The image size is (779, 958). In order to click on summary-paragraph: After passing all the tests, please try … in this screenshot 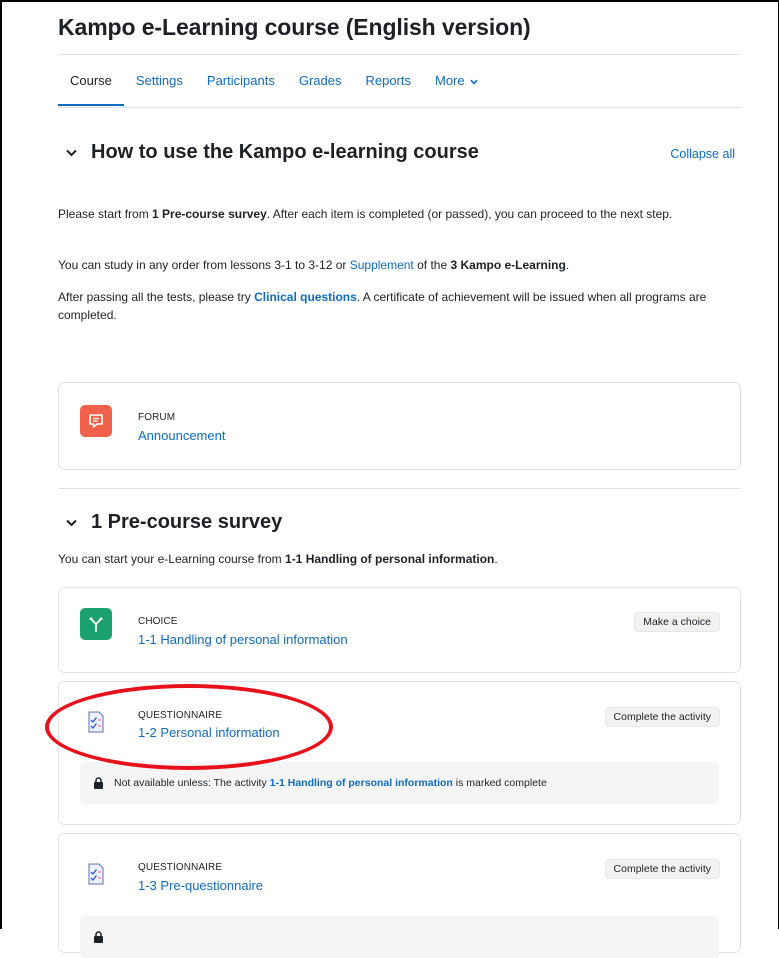, I will do `click(388, 306)`.